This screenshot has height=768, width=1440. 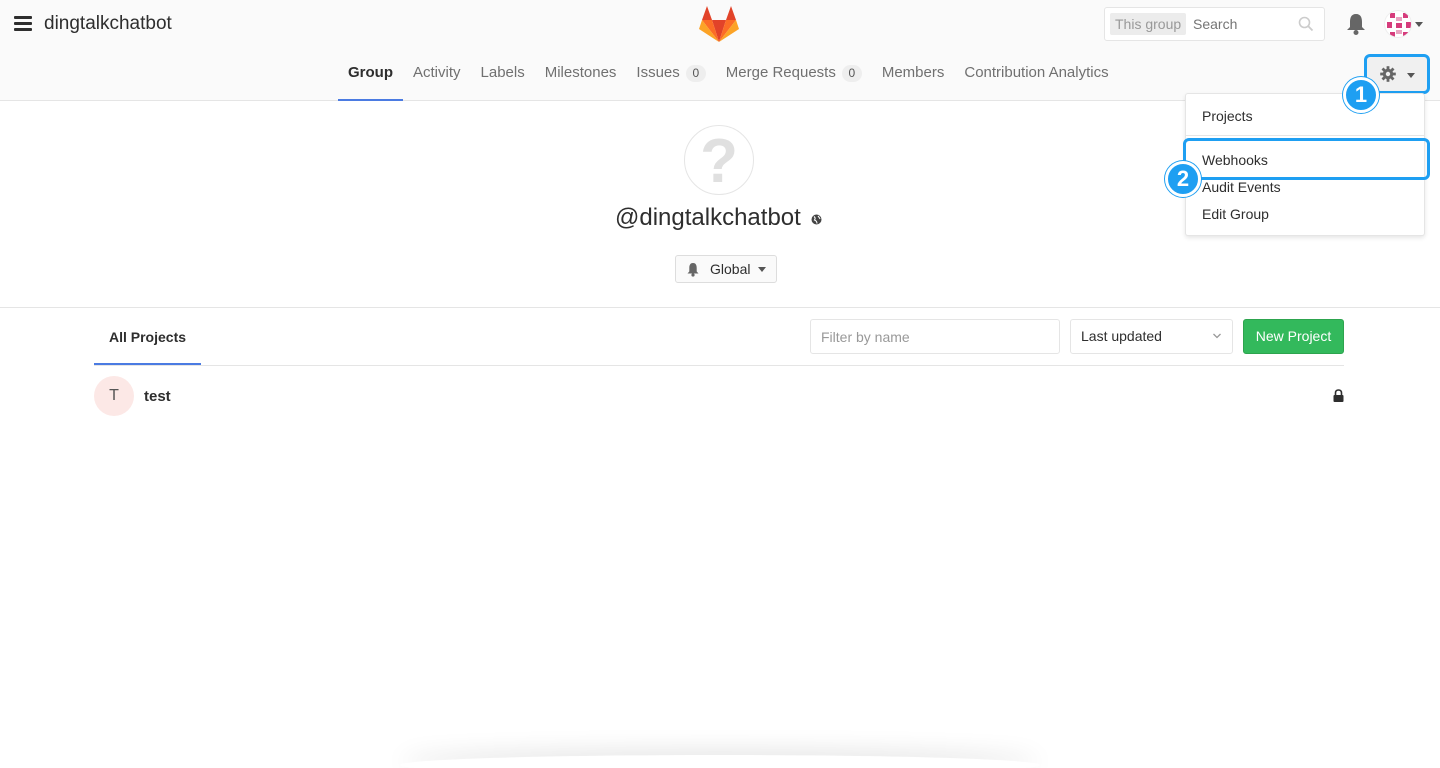 What do you see at coordinates (720, 307) in the screenshot?
I see `section-divider` at bounding box center [720, 307].